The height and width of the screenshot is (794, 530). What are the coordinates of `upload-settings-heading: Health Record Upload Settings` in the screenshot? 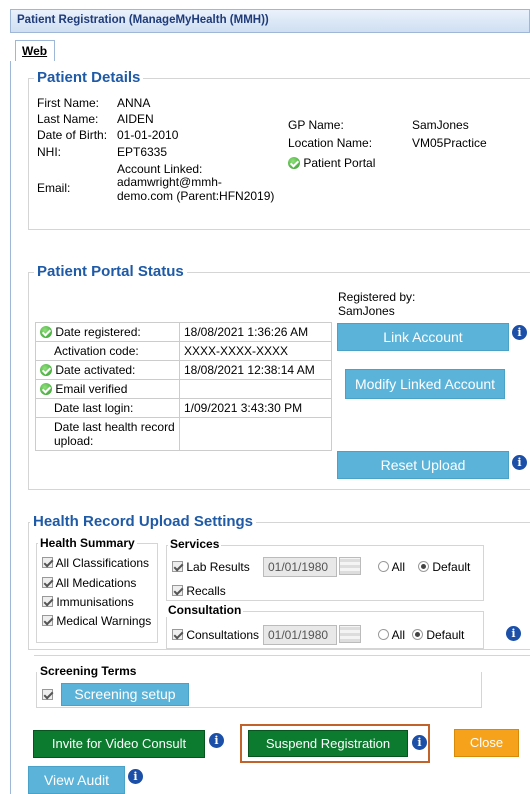 It's located at (143, 521).